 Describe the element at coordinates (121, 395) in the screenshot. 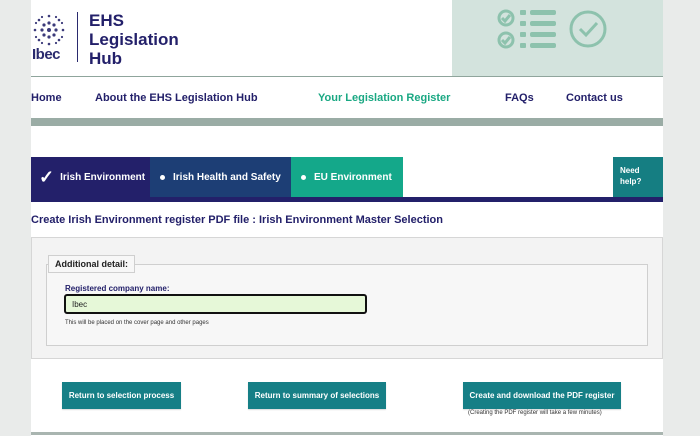

I see `return-selection-button: Return to selection process` at that location.